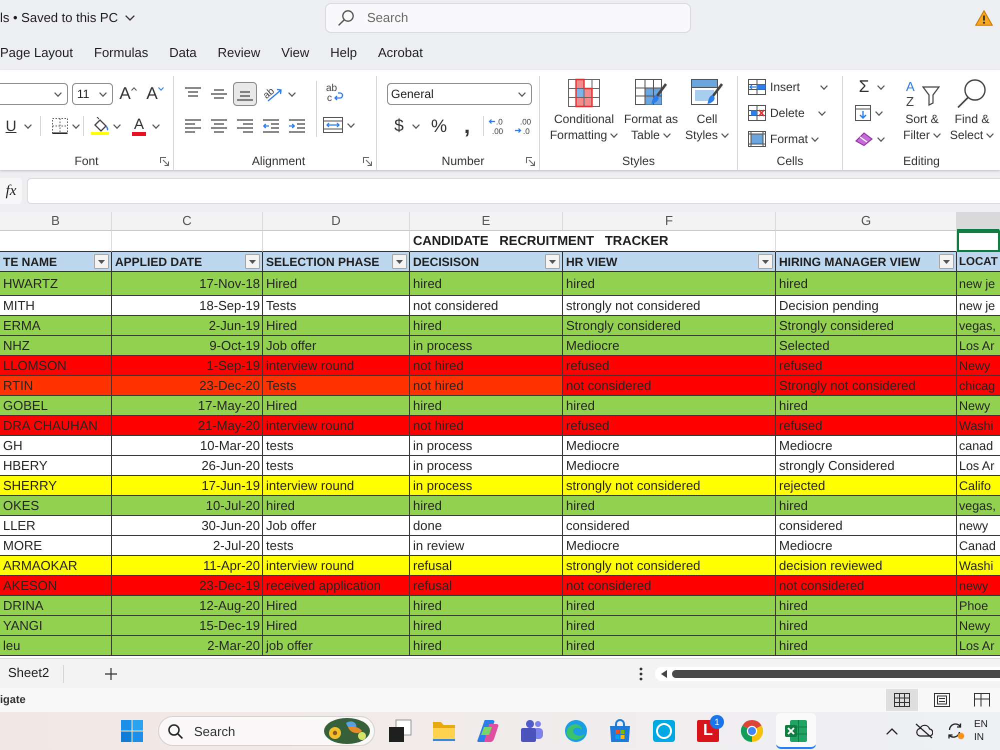  I want to click on ribbon-tab: Acrobat, so click(400, 52).